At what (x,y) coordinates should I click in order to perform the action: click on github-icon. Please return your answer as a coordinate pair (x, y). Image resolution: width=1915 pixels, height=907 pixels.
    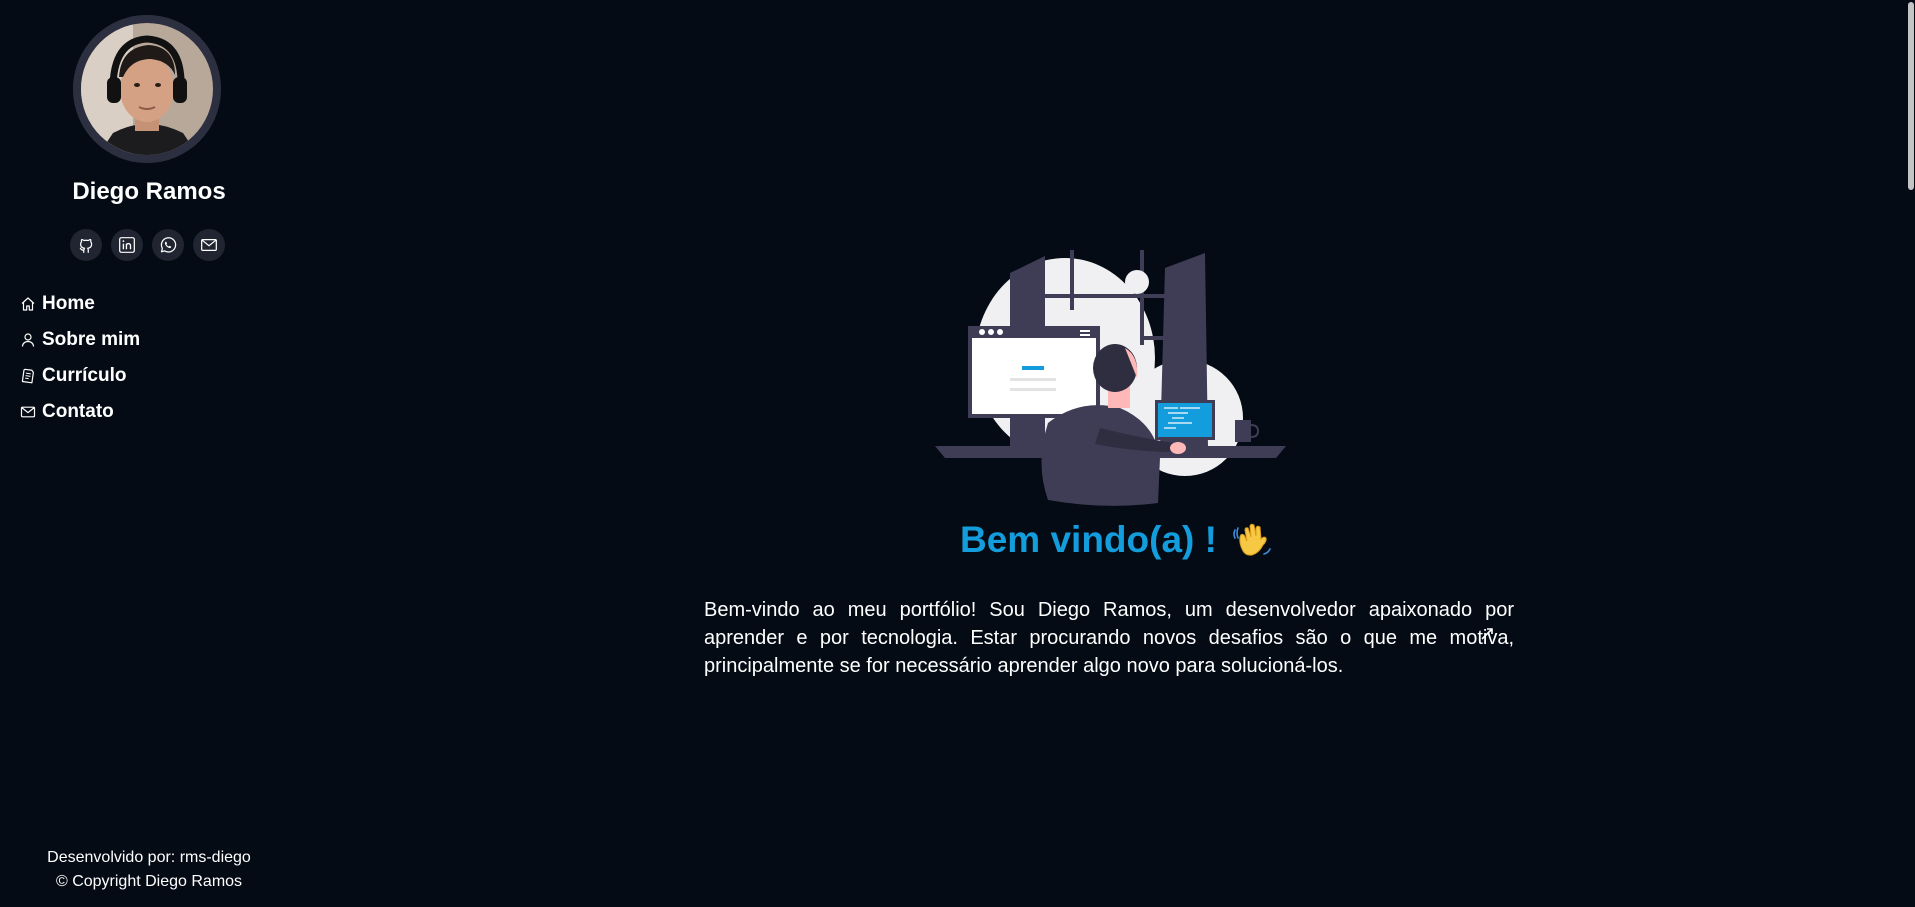
    Looking at the image, I should click on (86, 245).